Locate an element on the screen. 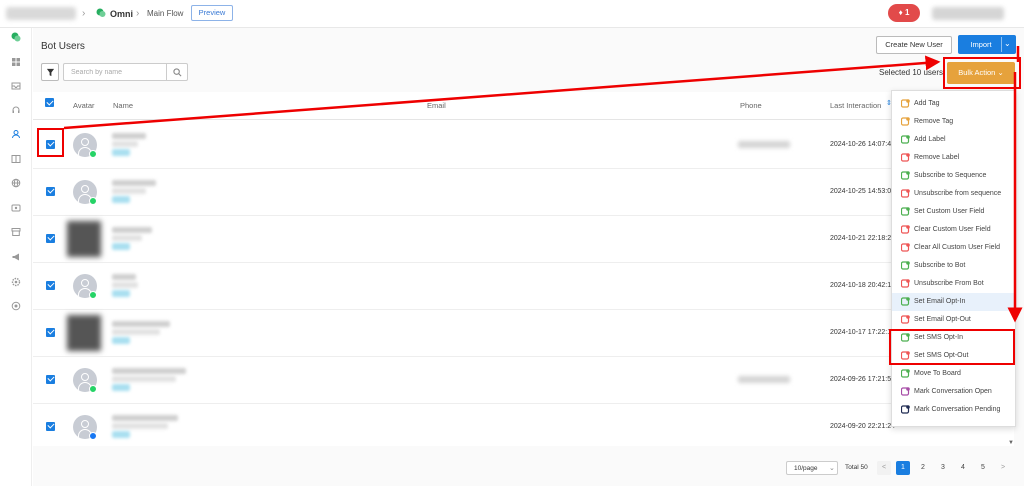 This screenshot has height=486, width=1024. prev-page-button: < is located at coordinates (884, 468).